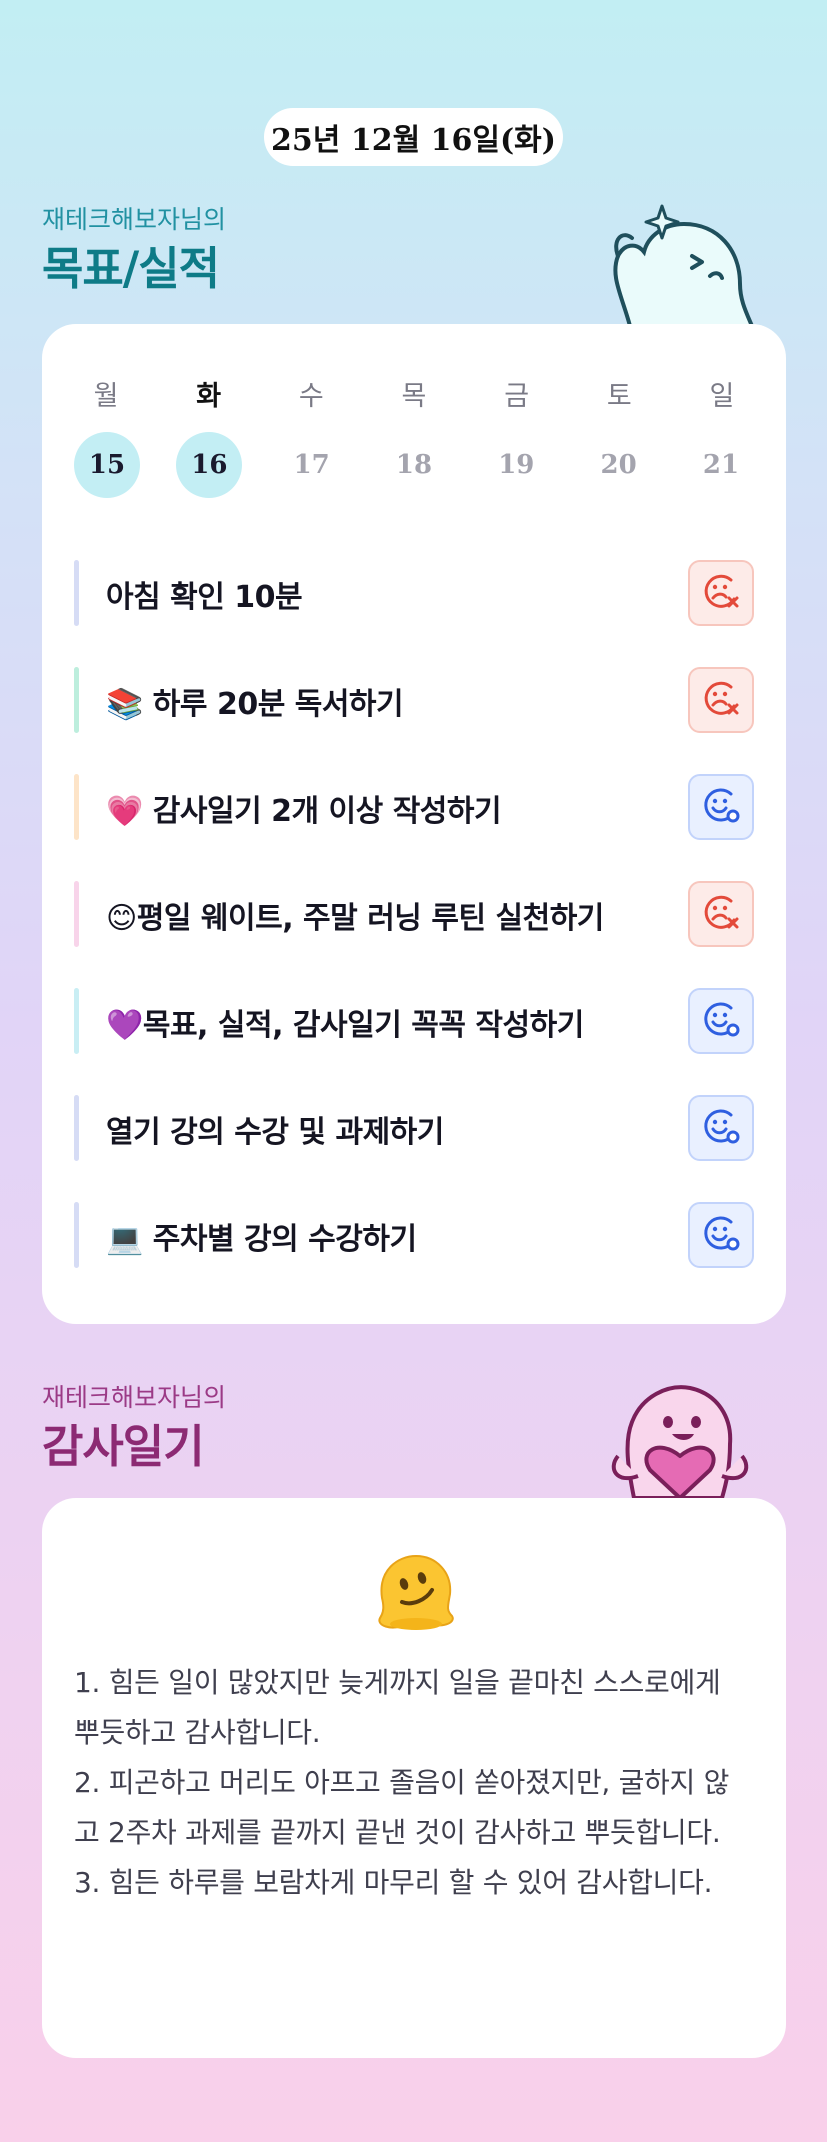 This screenshot has height=2142, width=827. What do you see at coordinates (721, 465) in the screenshot?
I see `date-cell: 21` at bounding box center [721, 465].